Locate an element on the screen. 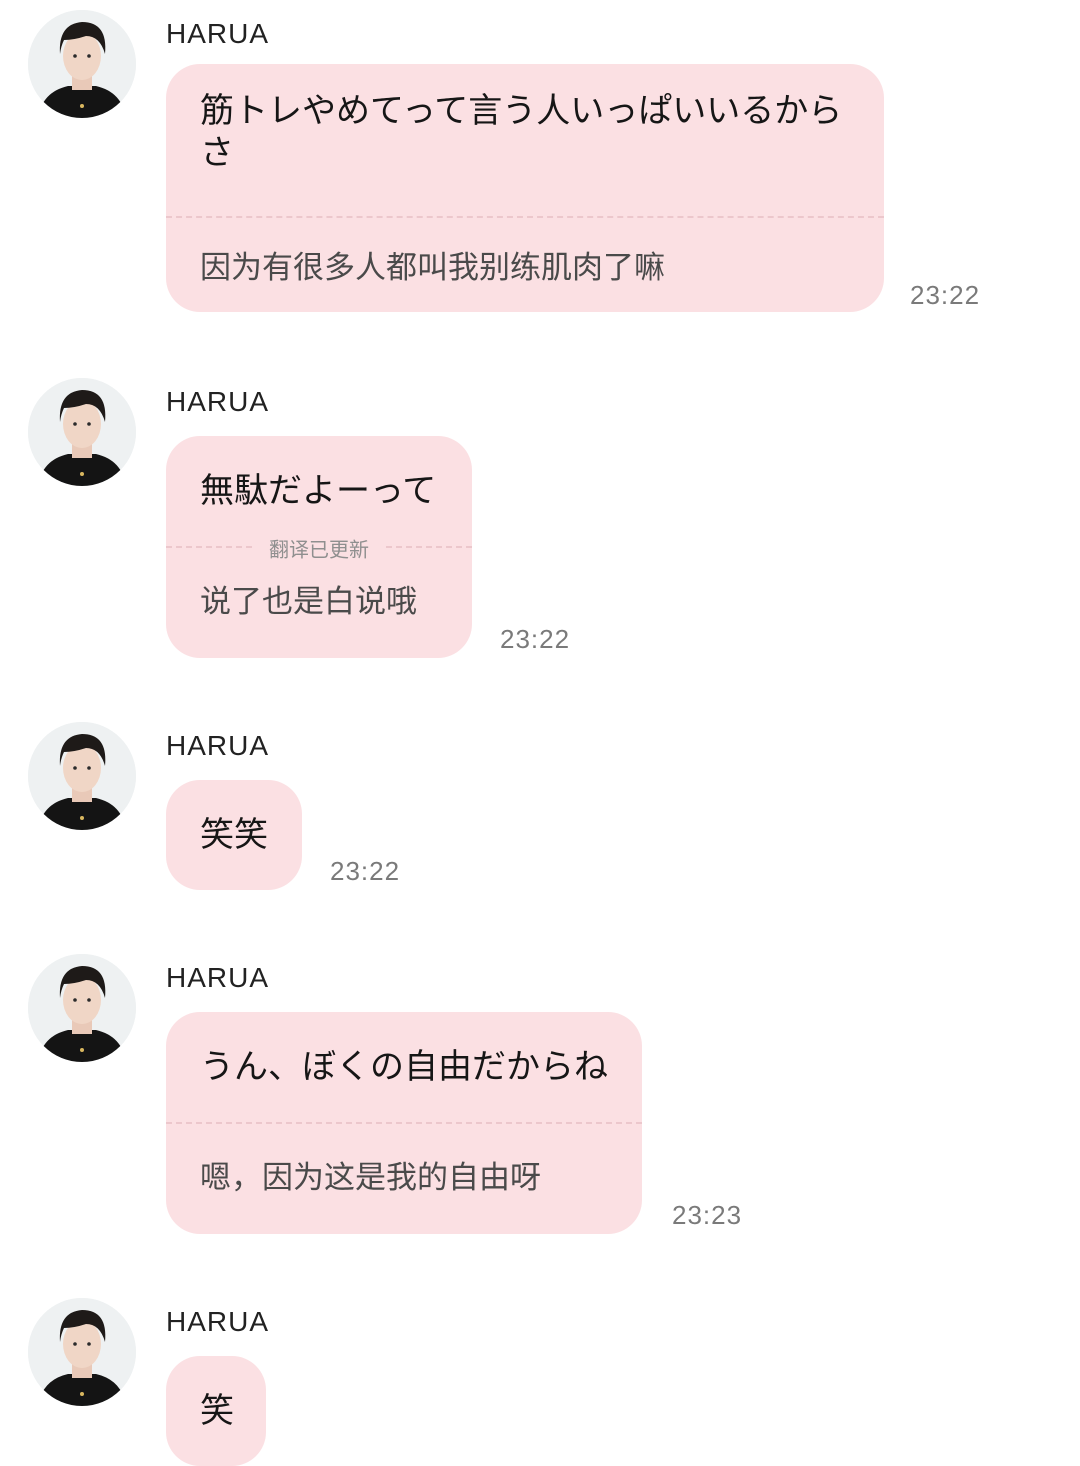 The height and width of the screenshot is (1466, 1080). original-text: うん、ぼくの自由だからね is located at coordinates (404, 1067).